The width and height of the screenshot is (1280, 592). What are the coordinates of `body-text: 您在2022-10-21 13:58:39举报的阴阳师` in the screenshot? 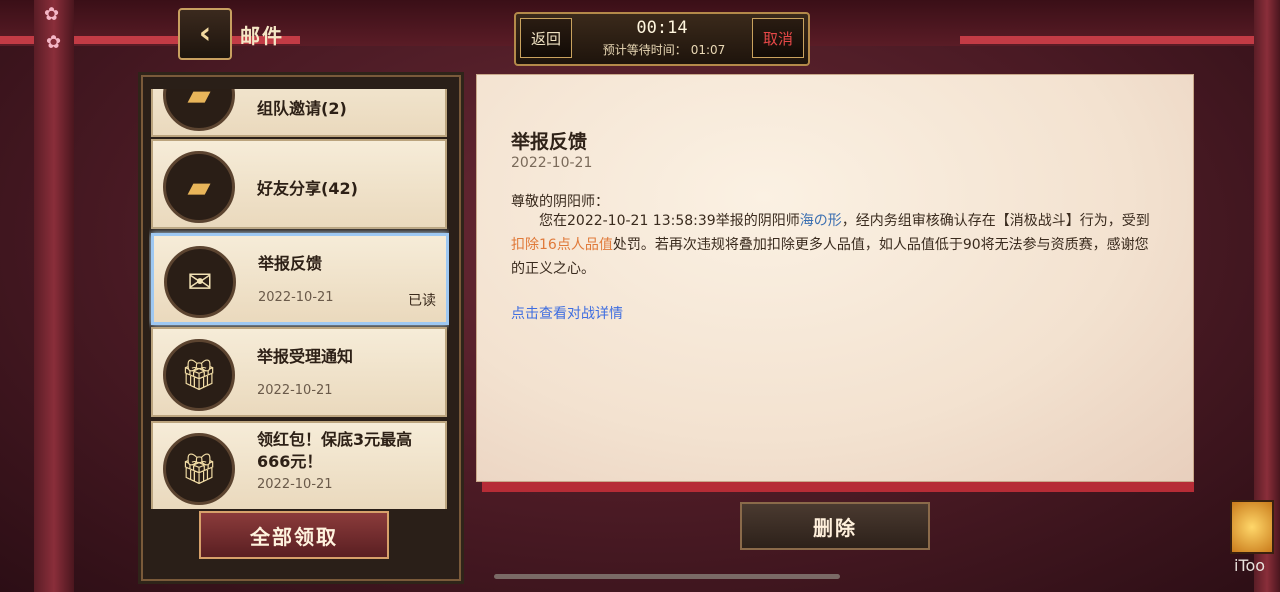 It's located at (669, 221).